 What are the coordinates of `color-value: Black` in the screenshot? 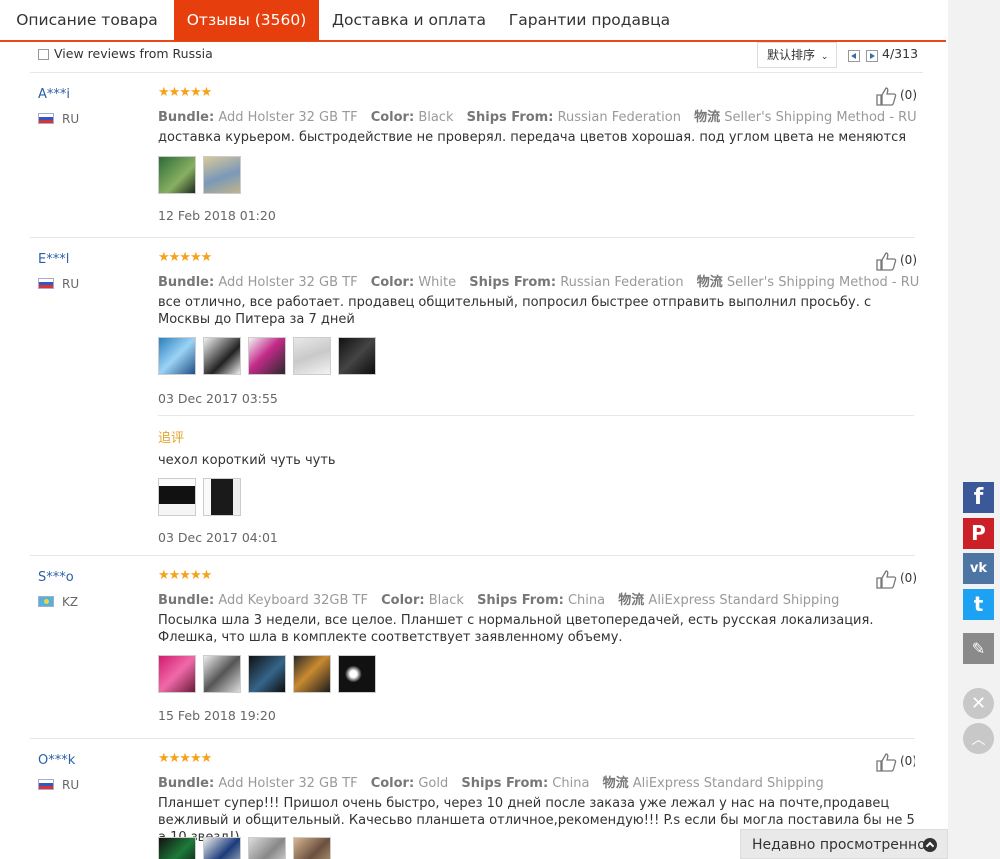 It's located at (436, 117).